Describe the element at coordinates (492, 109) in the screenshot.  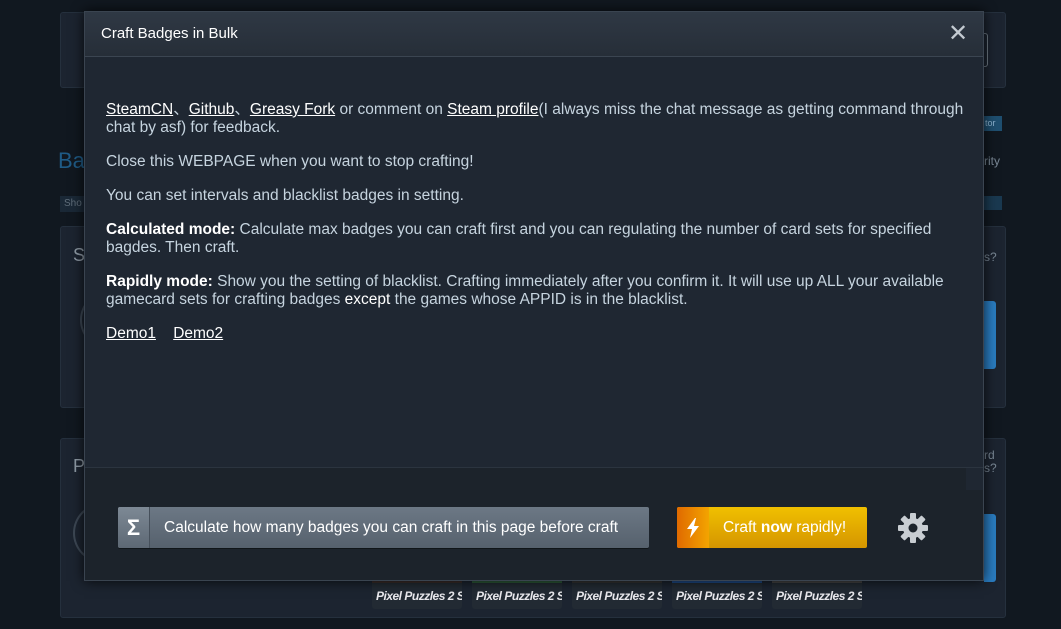
I see `link-steam-profile: Steam profile` at that location.